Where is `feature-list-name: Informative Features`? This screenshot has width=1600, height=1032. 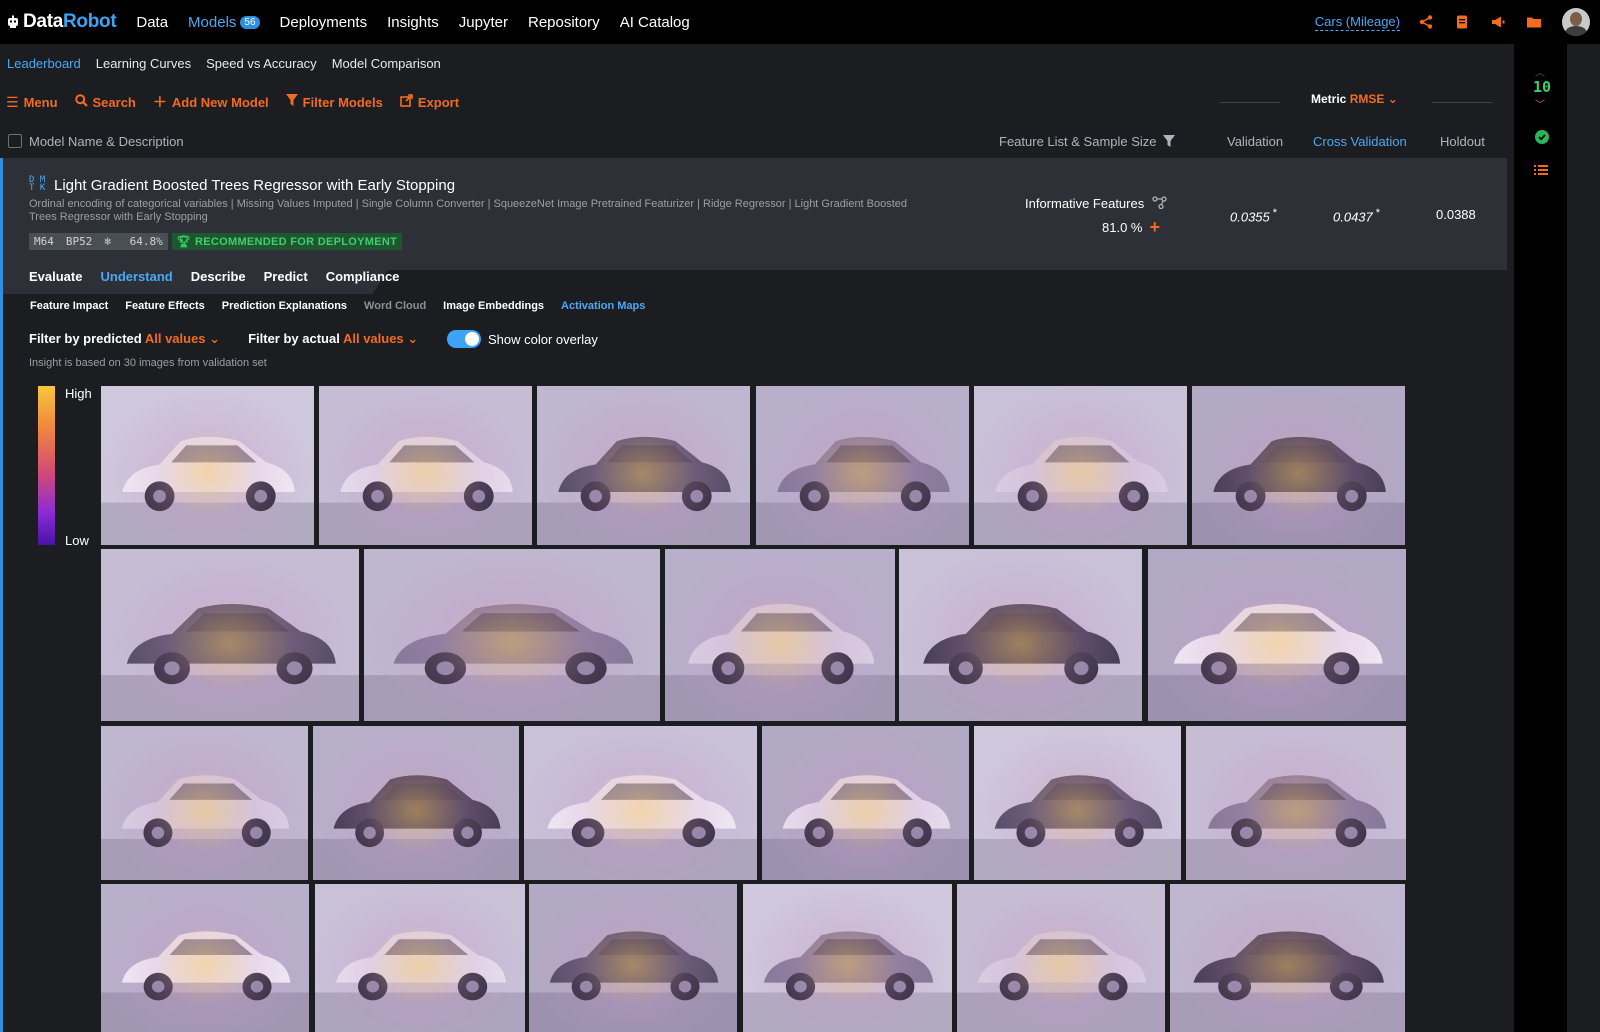 feature-list-name: Informative Features is located at coordinates (1096, 203).